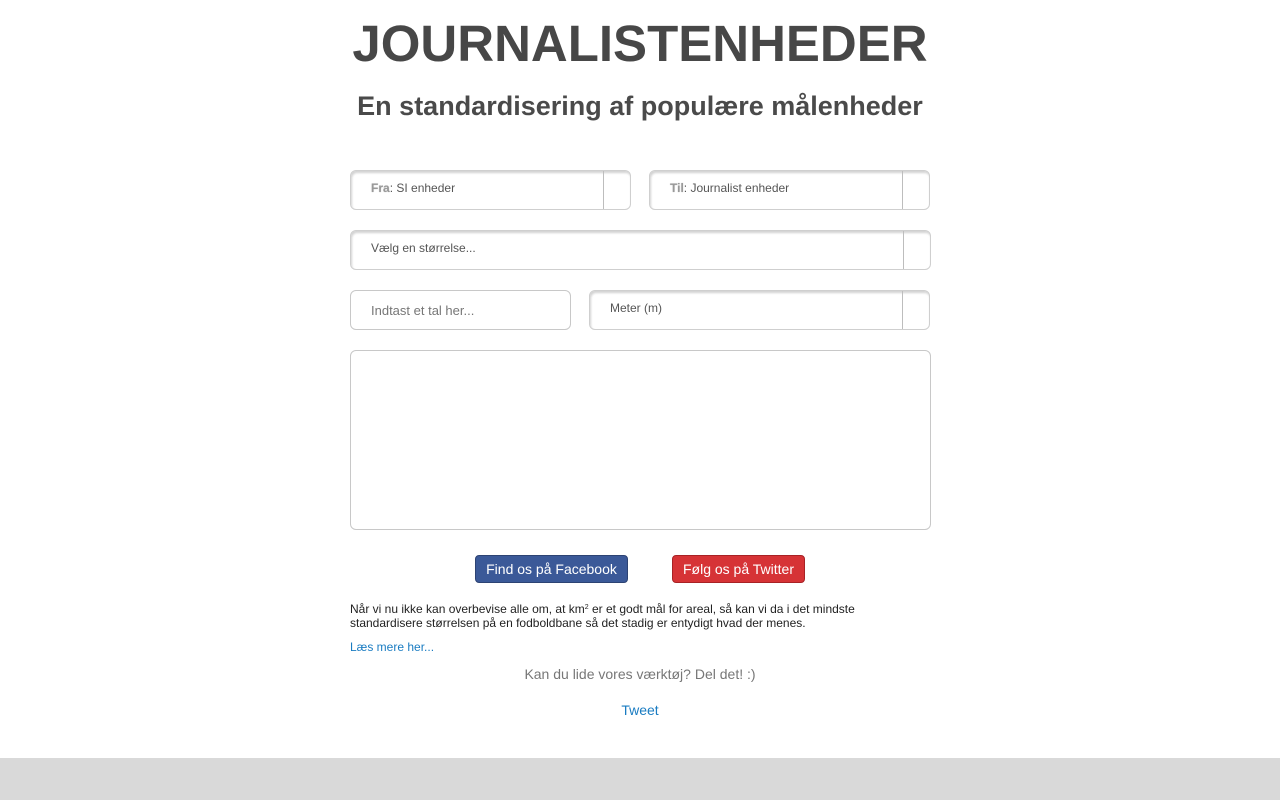  Describe the element at coordinates (380, 188) in the screenshot. I see `from-select-prefix: Fra` at that location.